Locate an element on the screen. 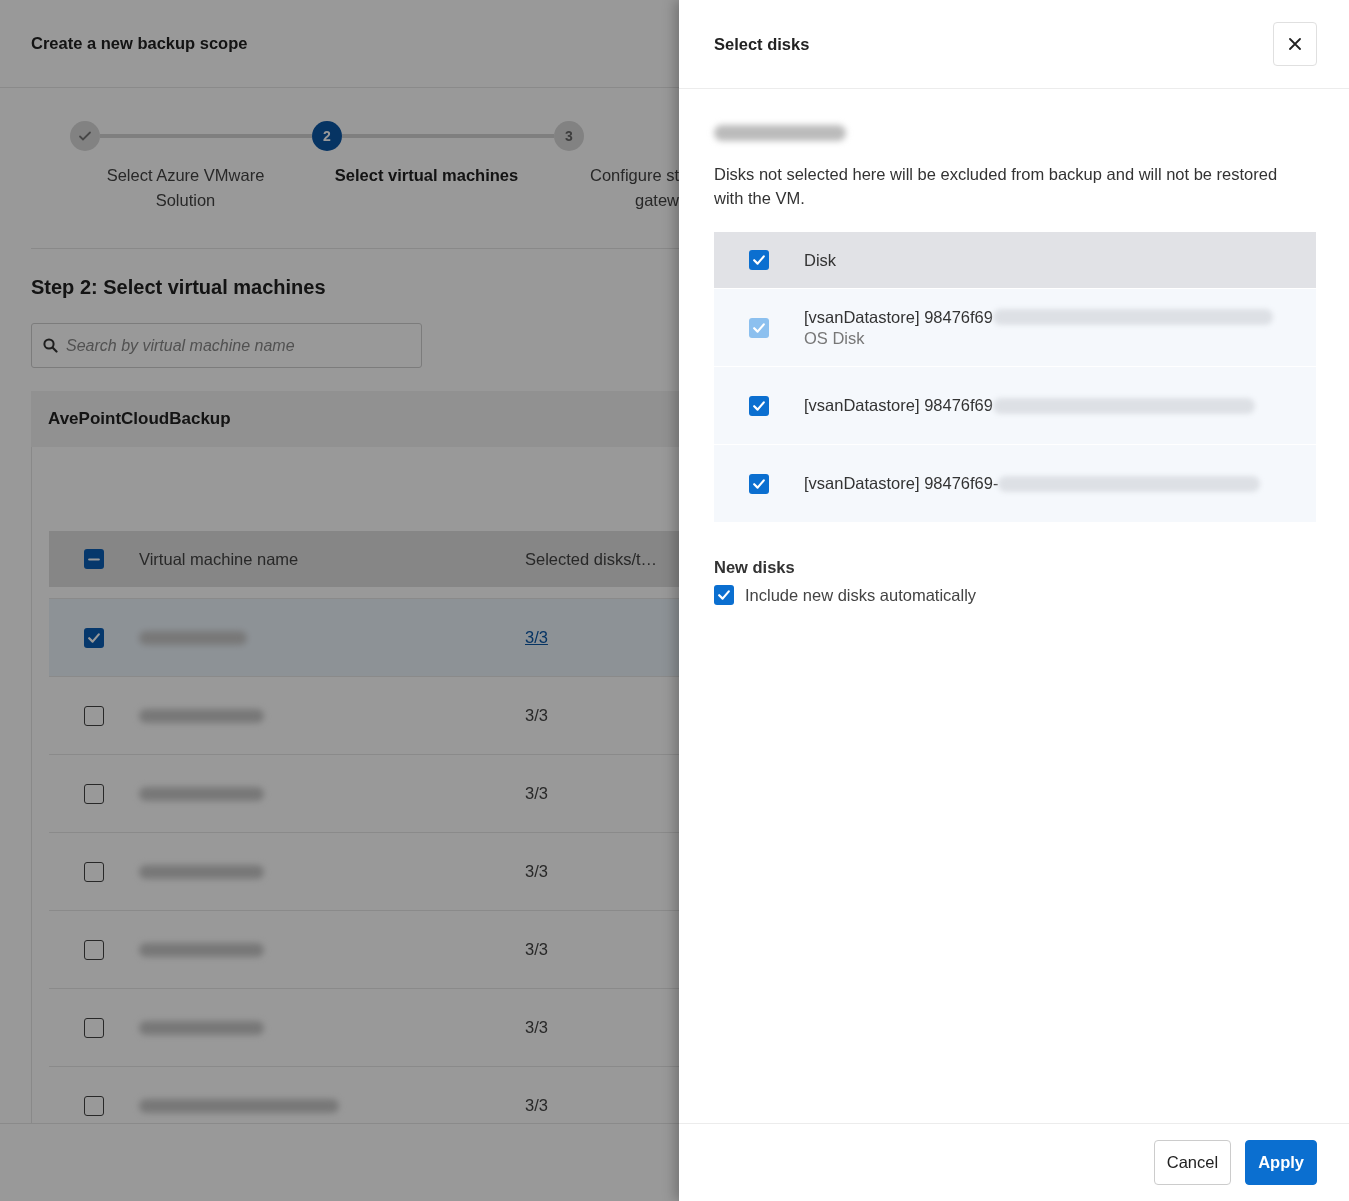  page-title: Create a new backup scope is located at coordinates (139, 43).